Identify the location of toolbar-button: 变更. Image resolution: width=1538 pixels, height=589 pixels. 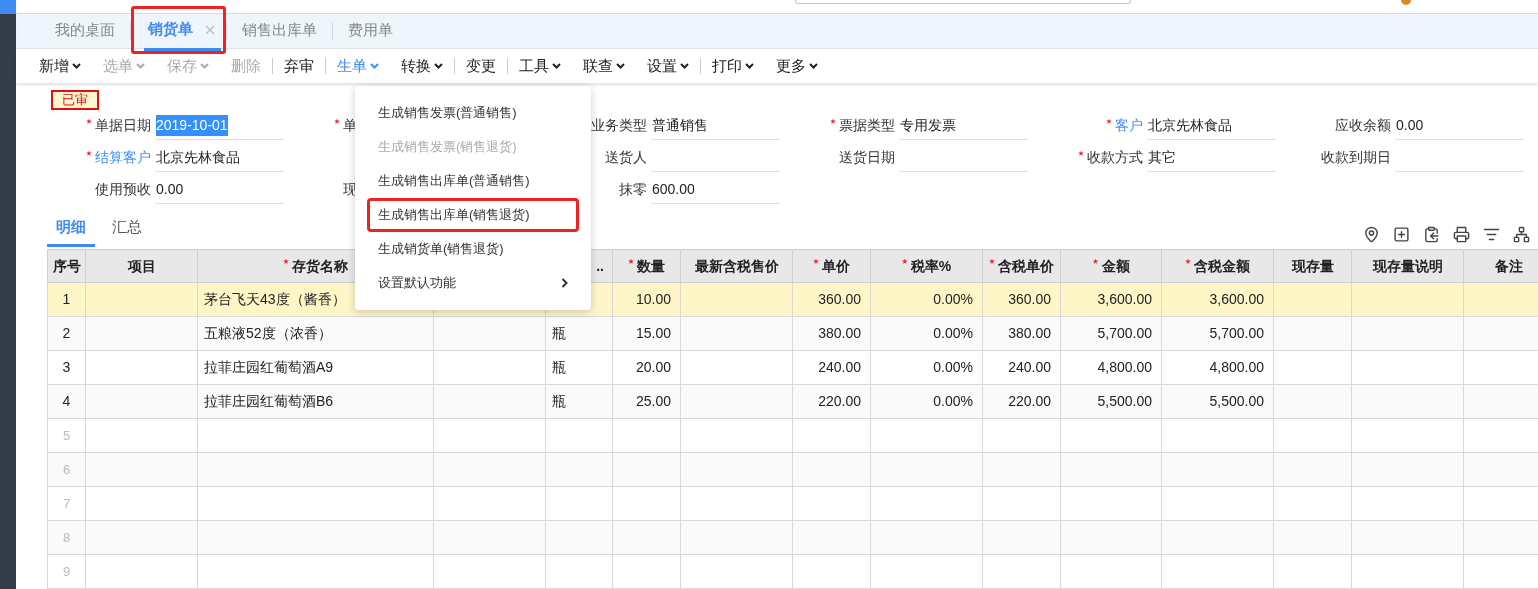
(481, 66).